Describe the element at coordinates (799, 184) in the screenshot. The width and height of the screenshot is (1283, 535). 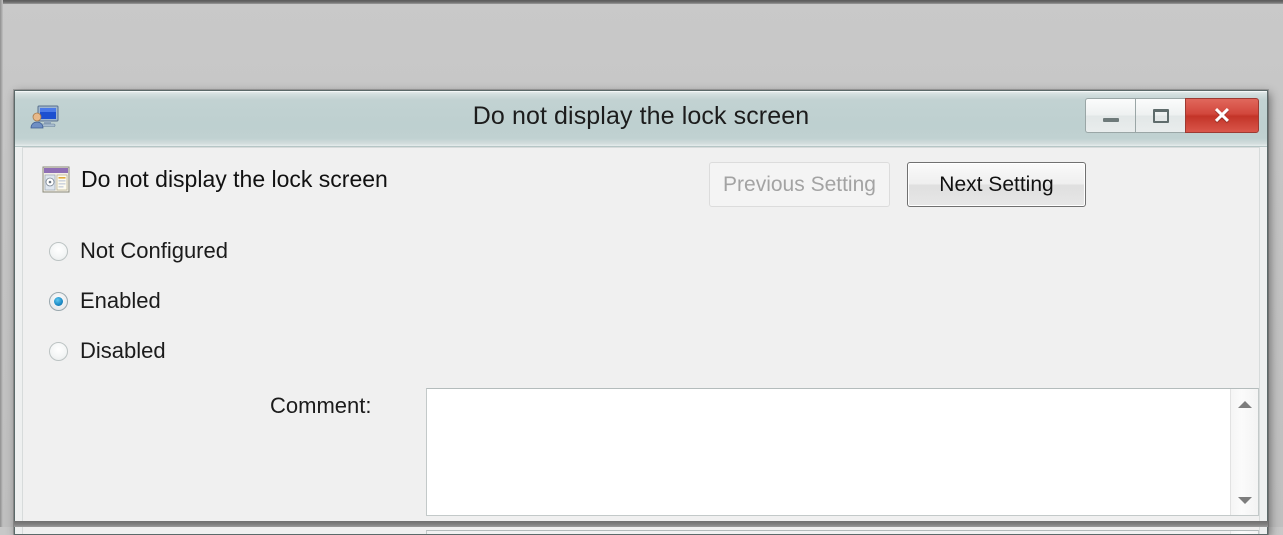
I see `previous-setting-button: Previous Setting` at that location.